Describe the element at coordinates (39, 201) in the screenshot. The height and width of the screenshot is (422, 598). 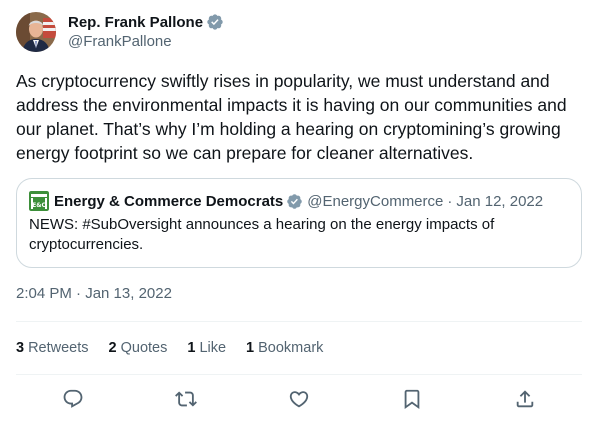
I see `energy-commerce-logo: E&C` at that location.